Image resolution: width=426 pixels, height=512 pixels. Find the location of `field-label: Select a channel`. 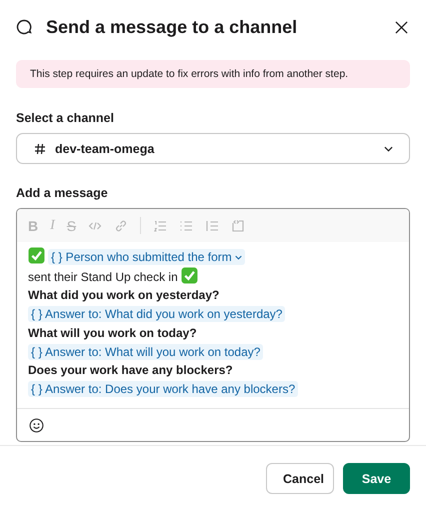

field-label: Select a channel is located at coordinates (65, 118).